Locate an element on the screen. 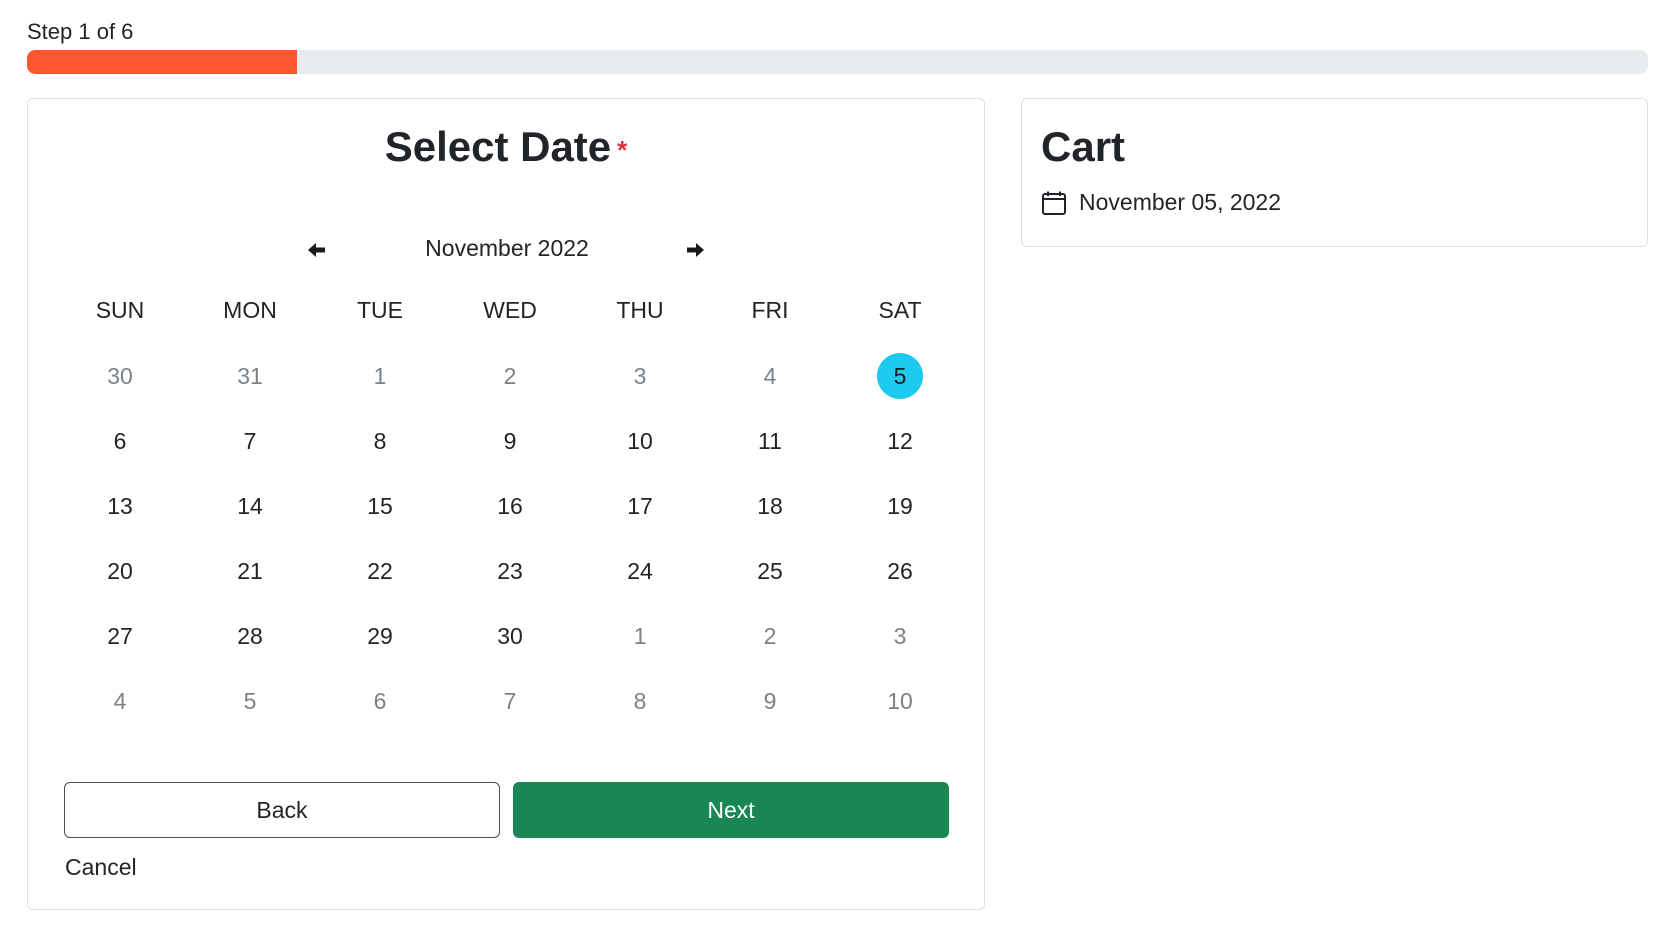  step-label: Step 1 of 6 is located at coordinates (80, 31).